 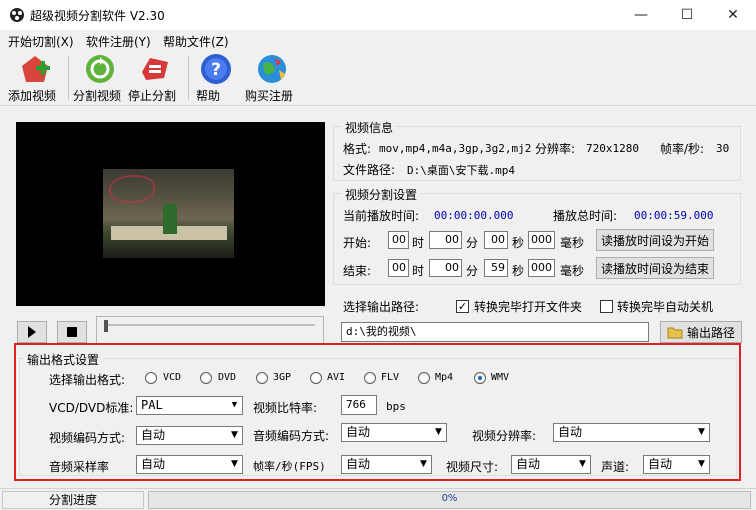 I want to click on video-size-select: 自动 ▼, so click(x=551, y=464).